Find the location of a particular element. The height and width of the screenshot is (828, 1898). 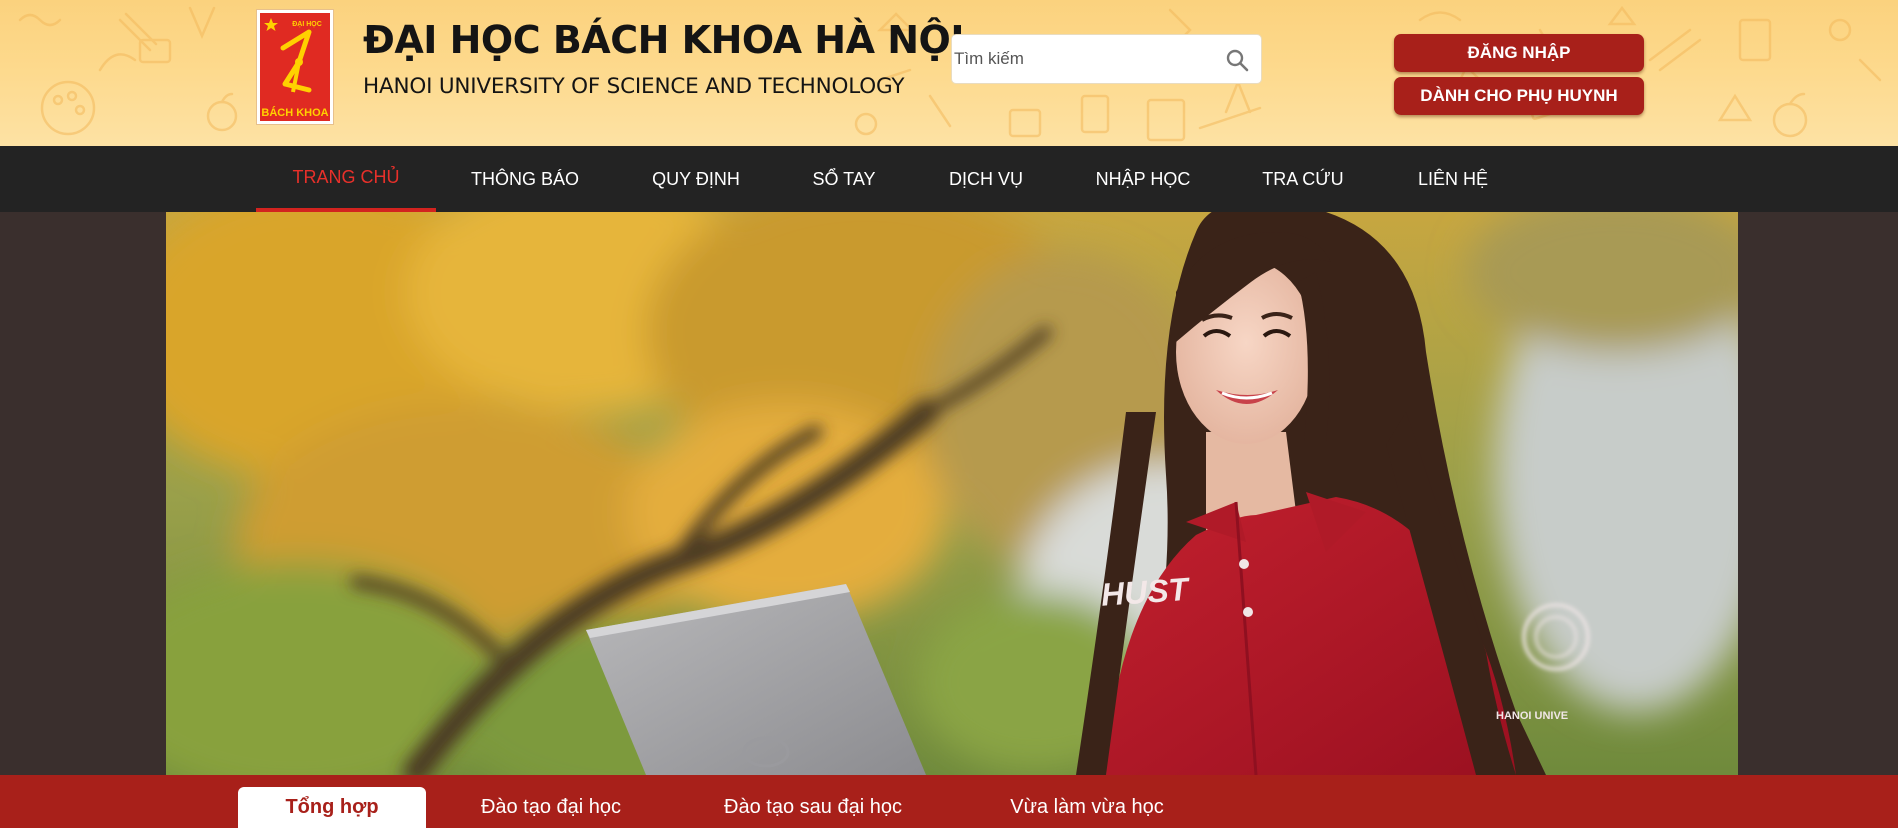

hero-shirt-text: HUST is located at coordinates (1146, 592).